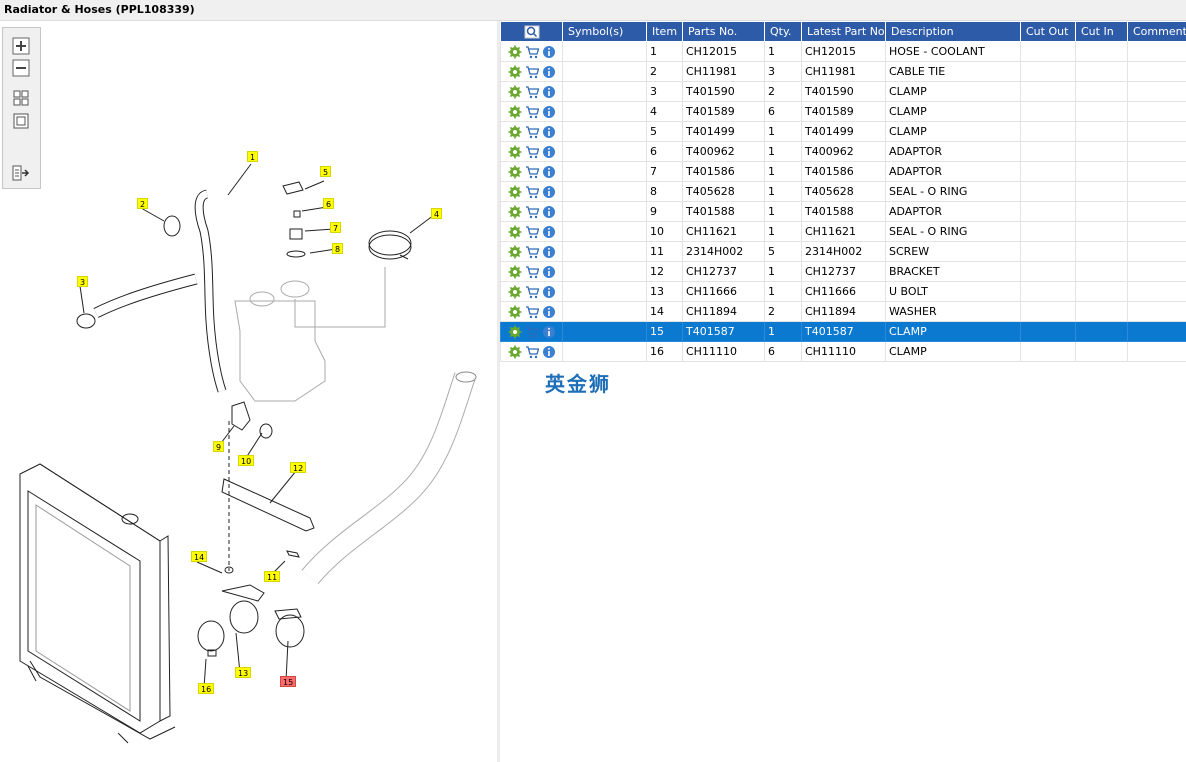 The height and width of the screenshot is (762, 1186). What do you see at coordinates (843, 191) in the screenshot?
I see `table-row: 8 T405628 1 T405628 SEAL - O RING` at bounding box center [843, 191].